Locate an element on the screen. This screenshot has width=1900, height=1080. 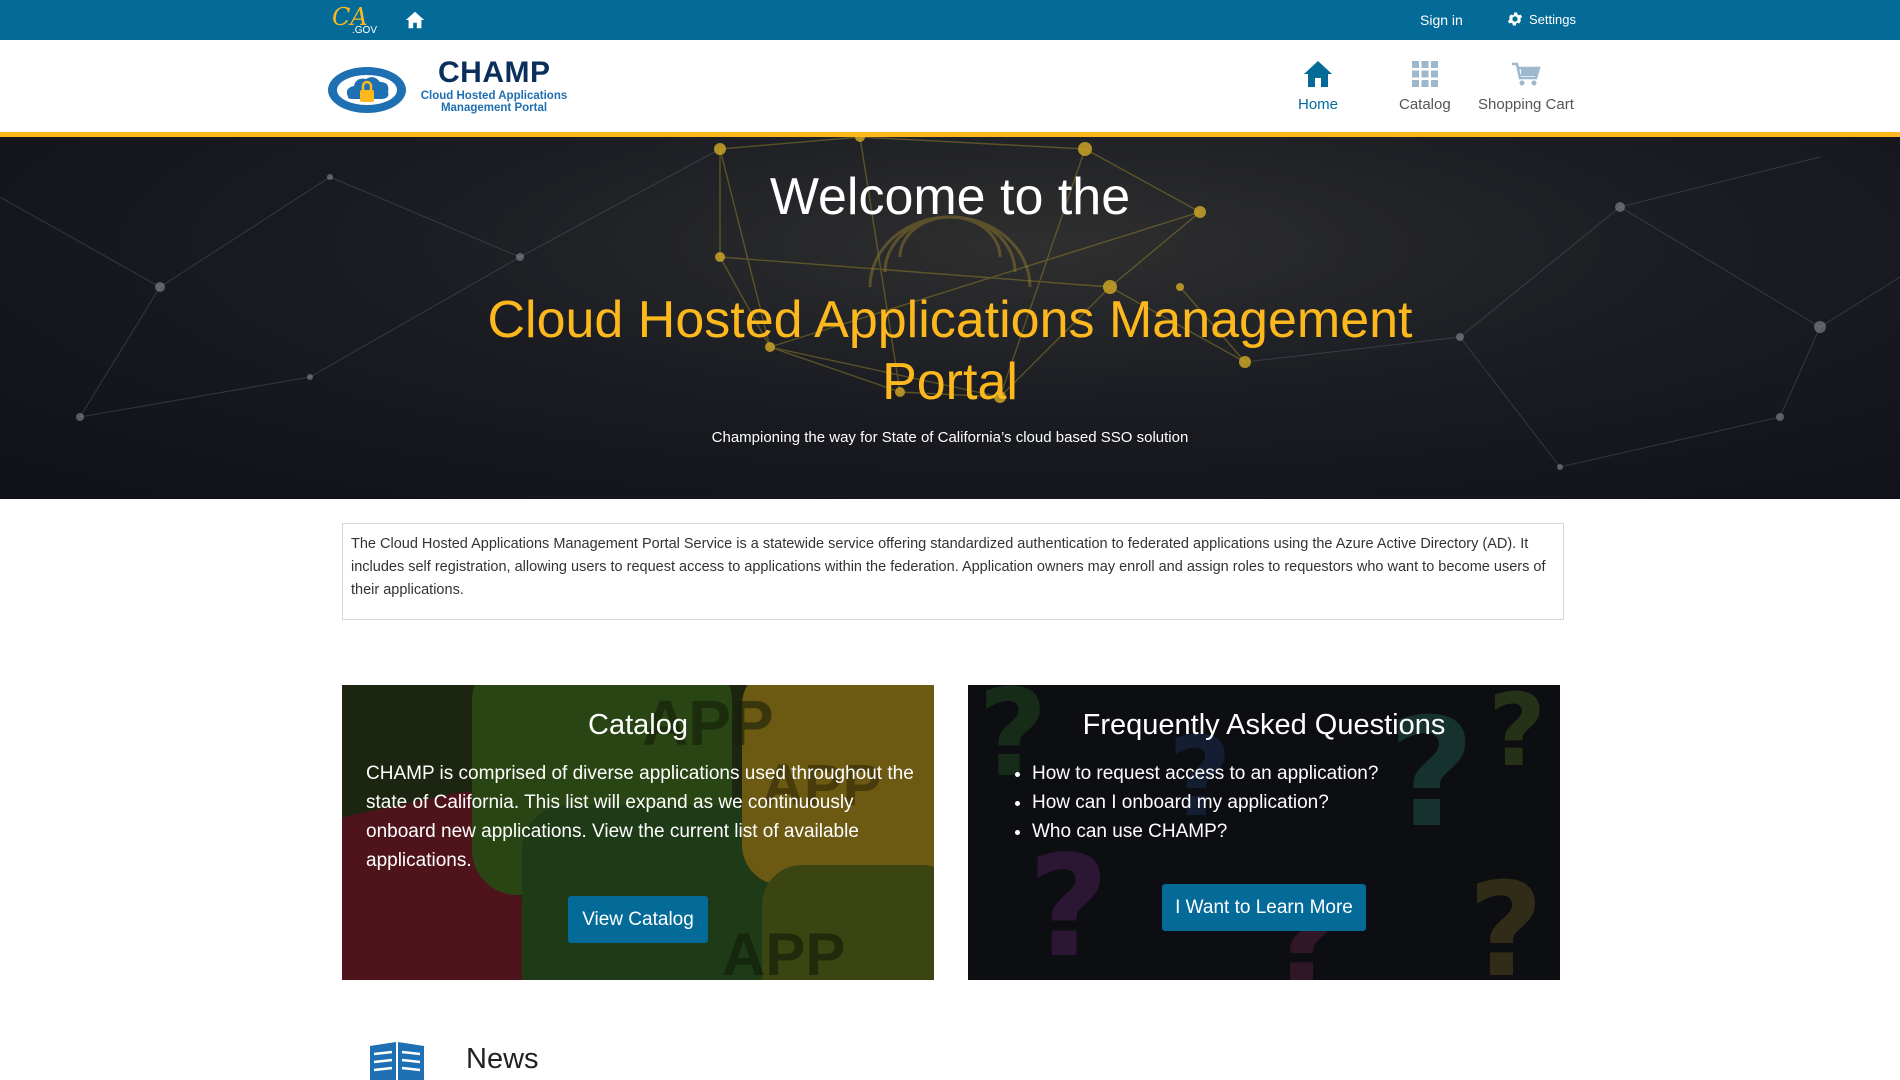
hero-welcome: Welcome to the is located at coordinates (950, 197).